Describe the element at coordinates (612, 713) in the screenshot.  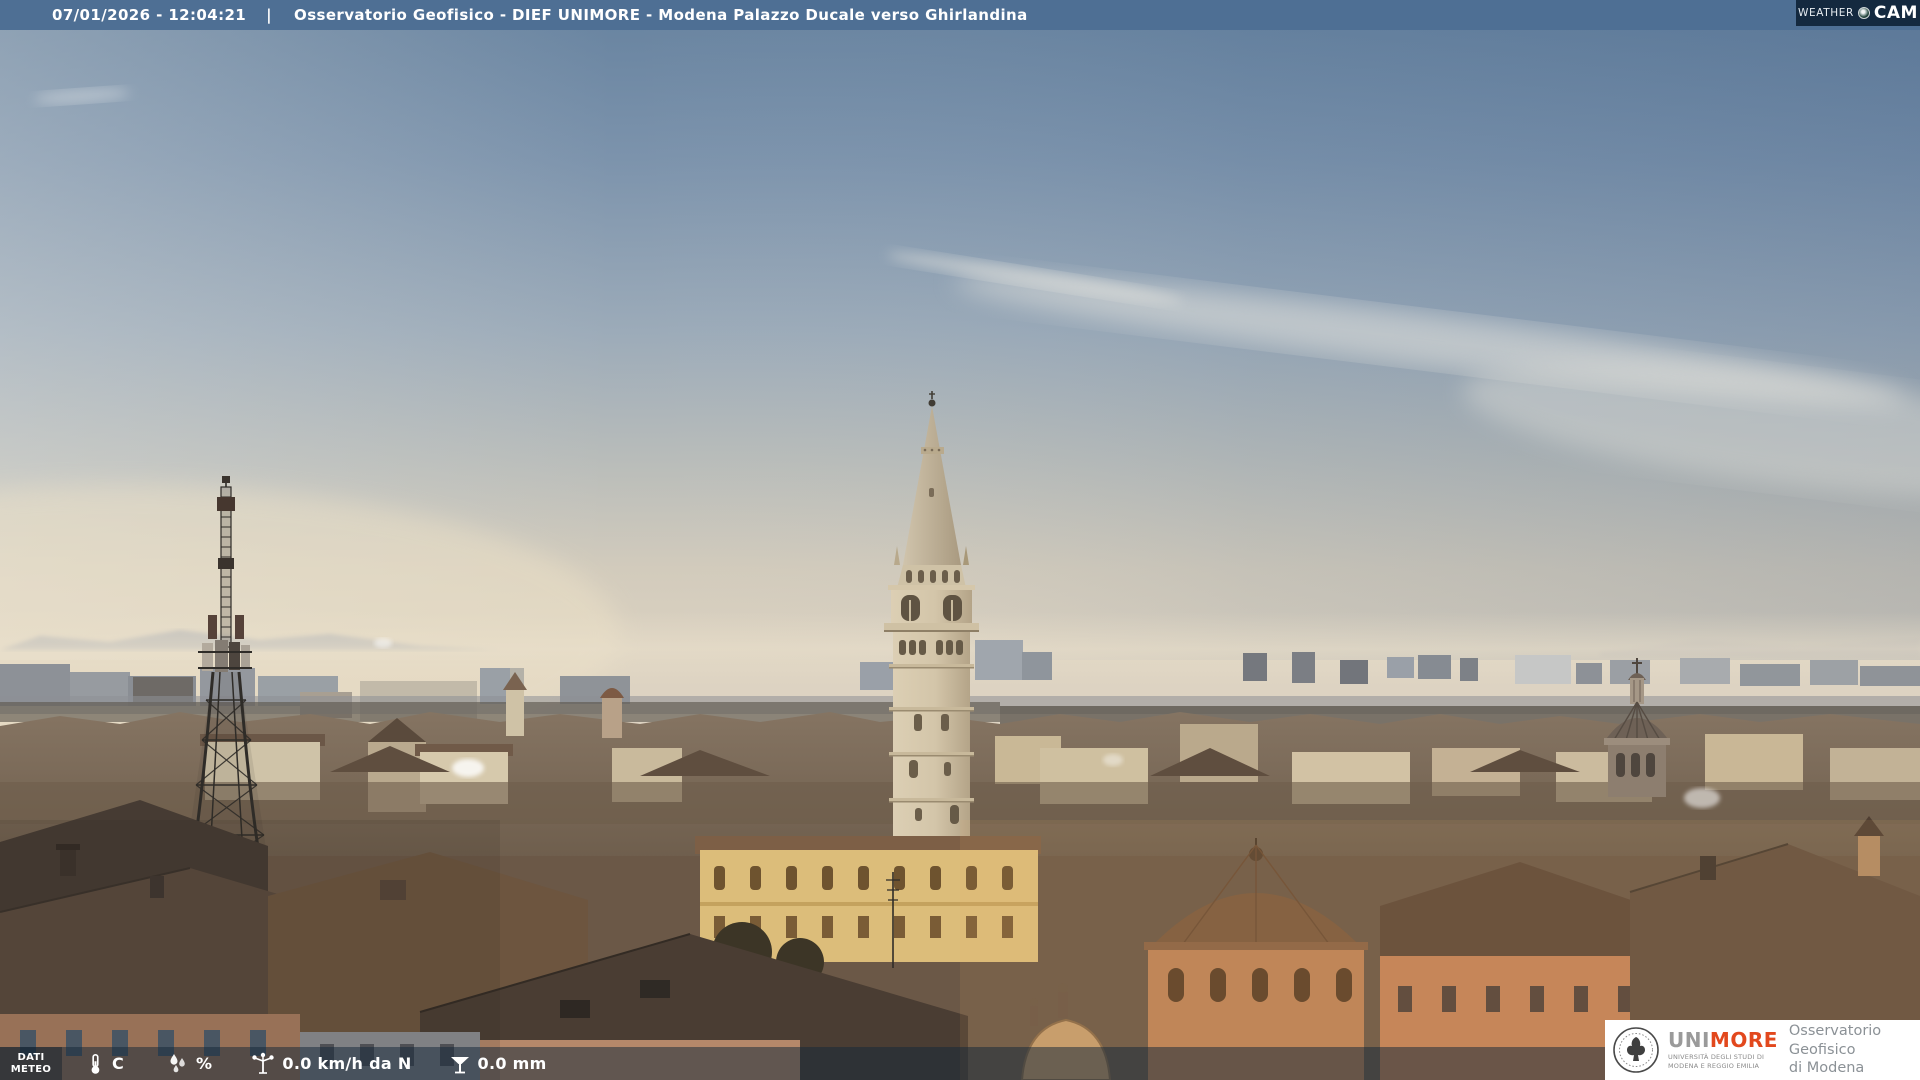
I see `small-dome-tower` at that location.